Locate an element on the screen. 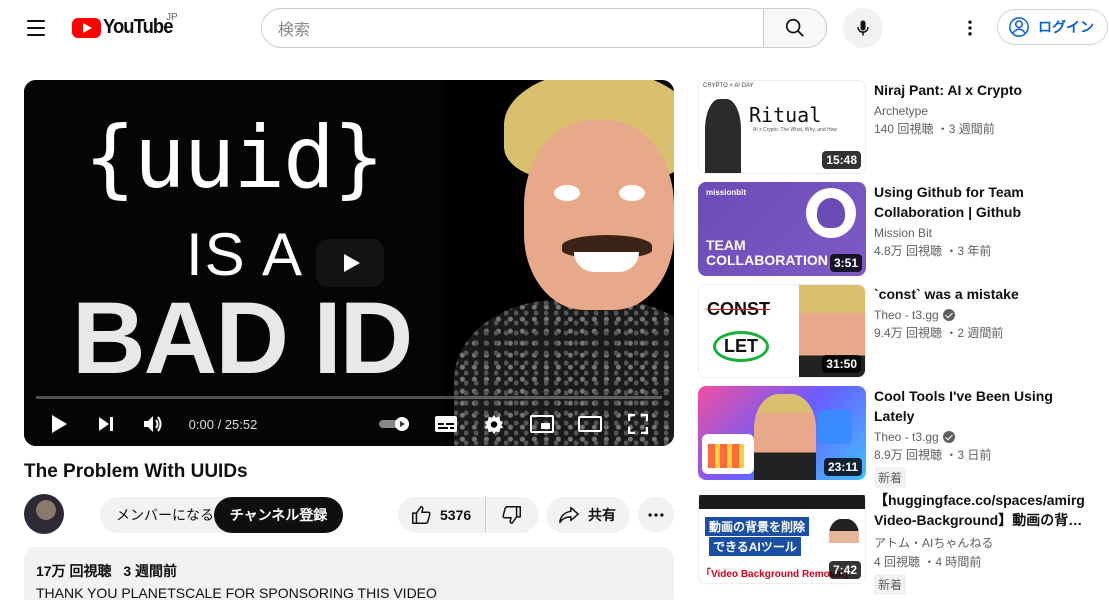  next-button is located at coordinates (106, 424).